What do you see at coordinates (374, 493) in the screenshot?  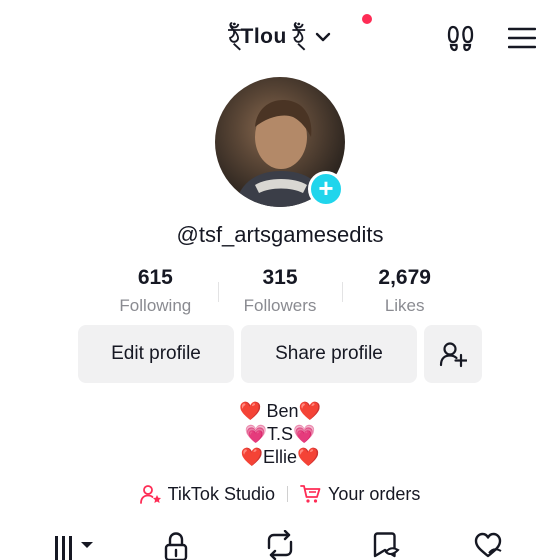 I see `your-orders-label: Your orders` at bounding box center [374, 493].